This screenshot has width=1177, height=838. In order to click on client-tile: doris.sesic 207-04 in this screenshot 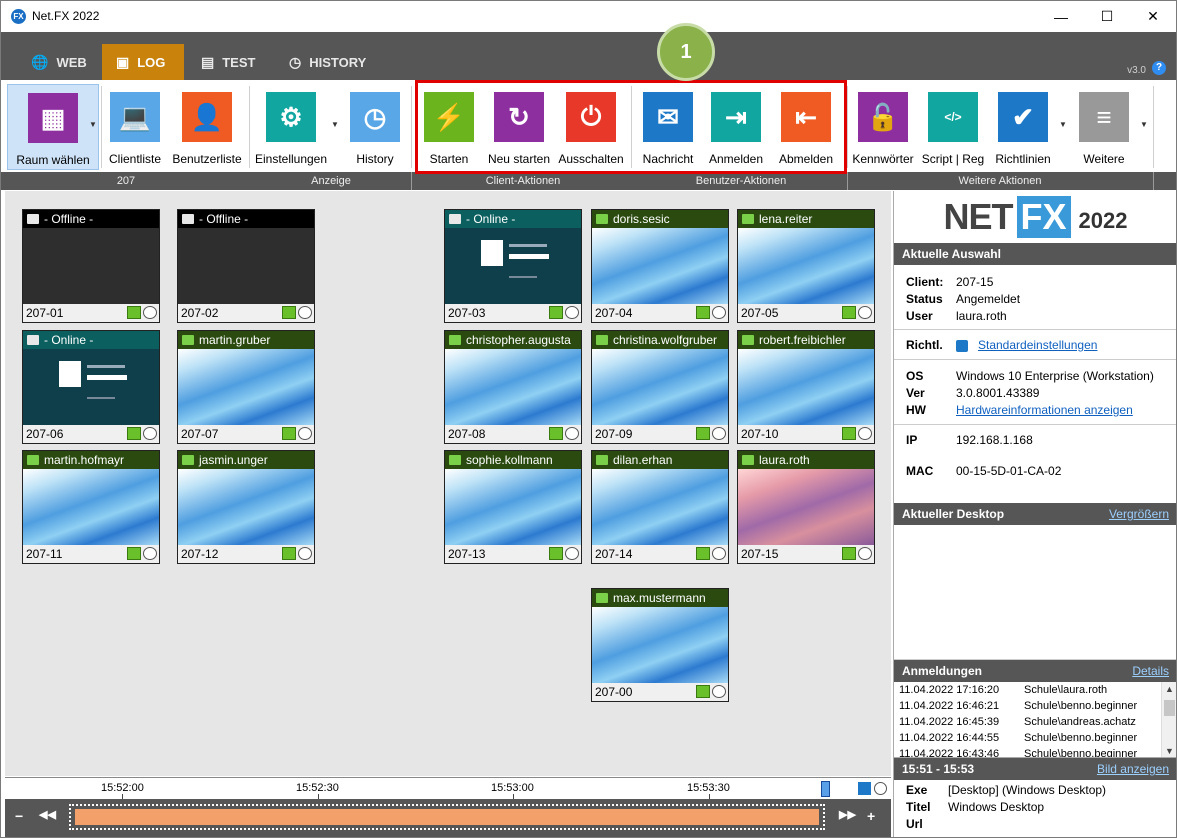, I will do `click(660, 266)`.